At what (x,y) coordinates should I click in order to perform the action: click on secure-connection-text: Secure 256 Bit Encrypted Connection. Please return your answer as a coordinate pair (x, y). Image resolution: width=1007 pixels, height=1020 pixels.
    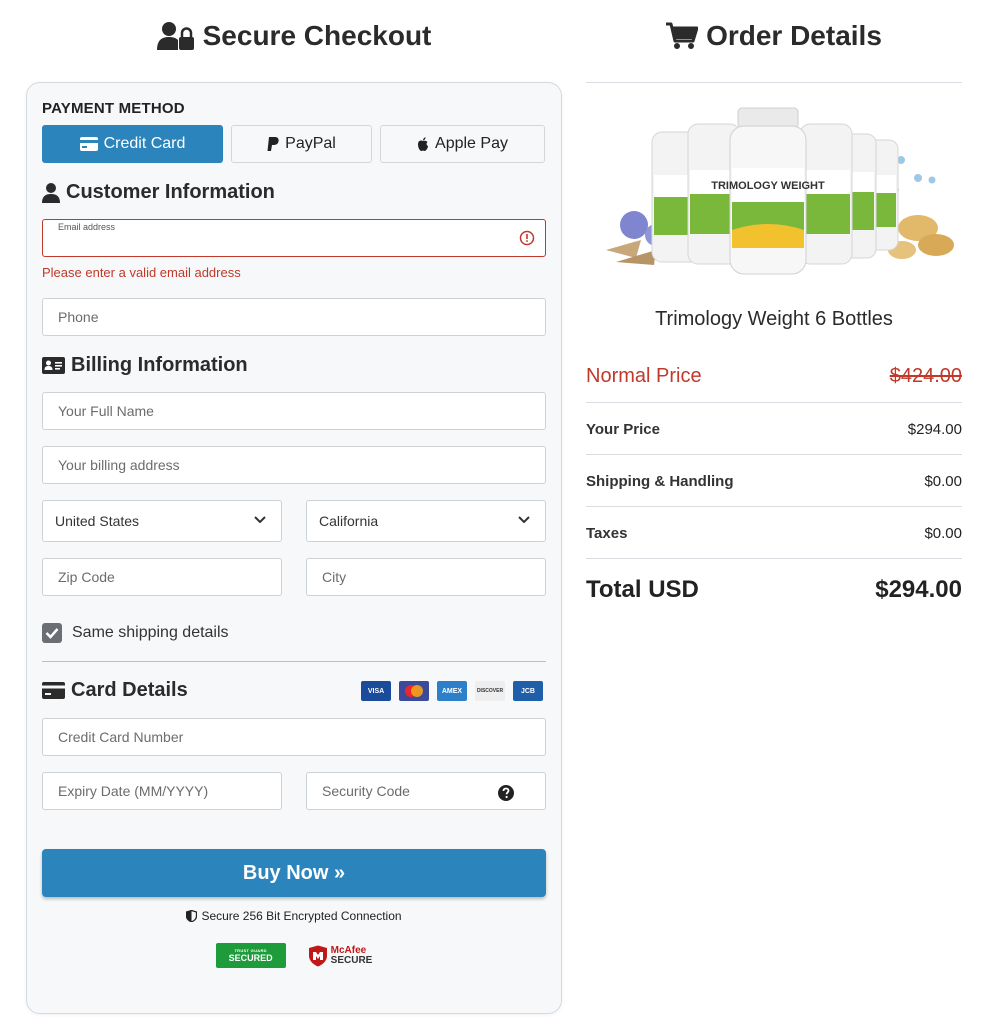
    Looking at the image, I should click on (301, 916).